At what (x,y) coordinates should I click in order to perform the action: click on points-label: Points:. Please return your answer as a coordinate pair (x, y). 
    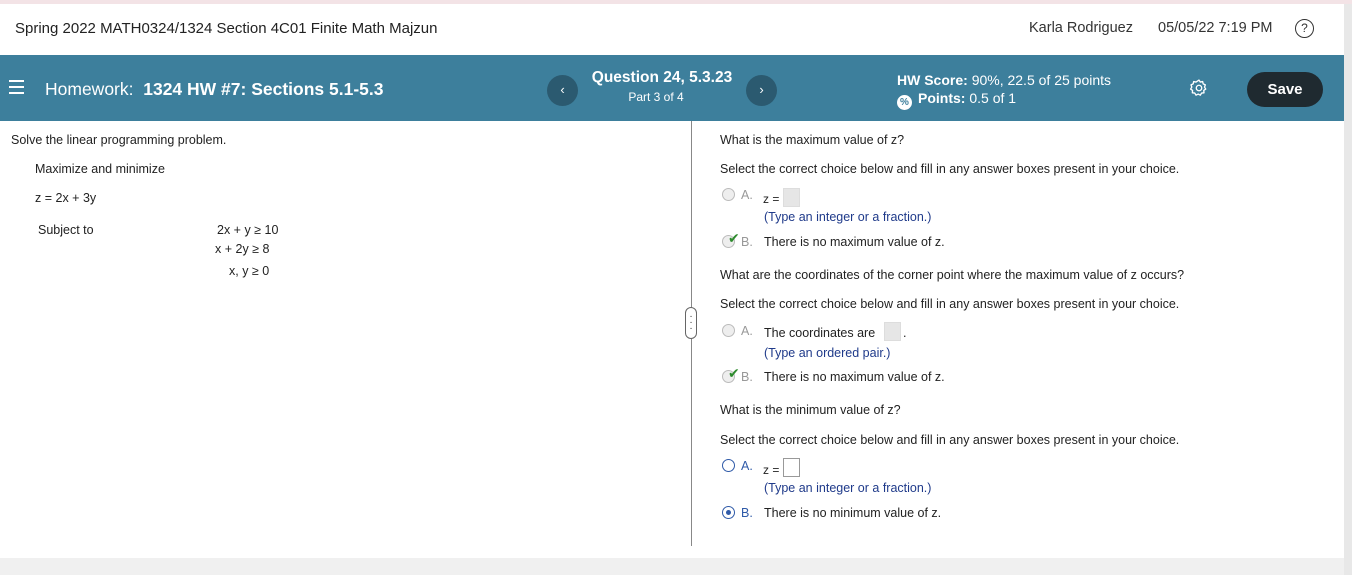
    Looking at the image, I should click on (942, 98).